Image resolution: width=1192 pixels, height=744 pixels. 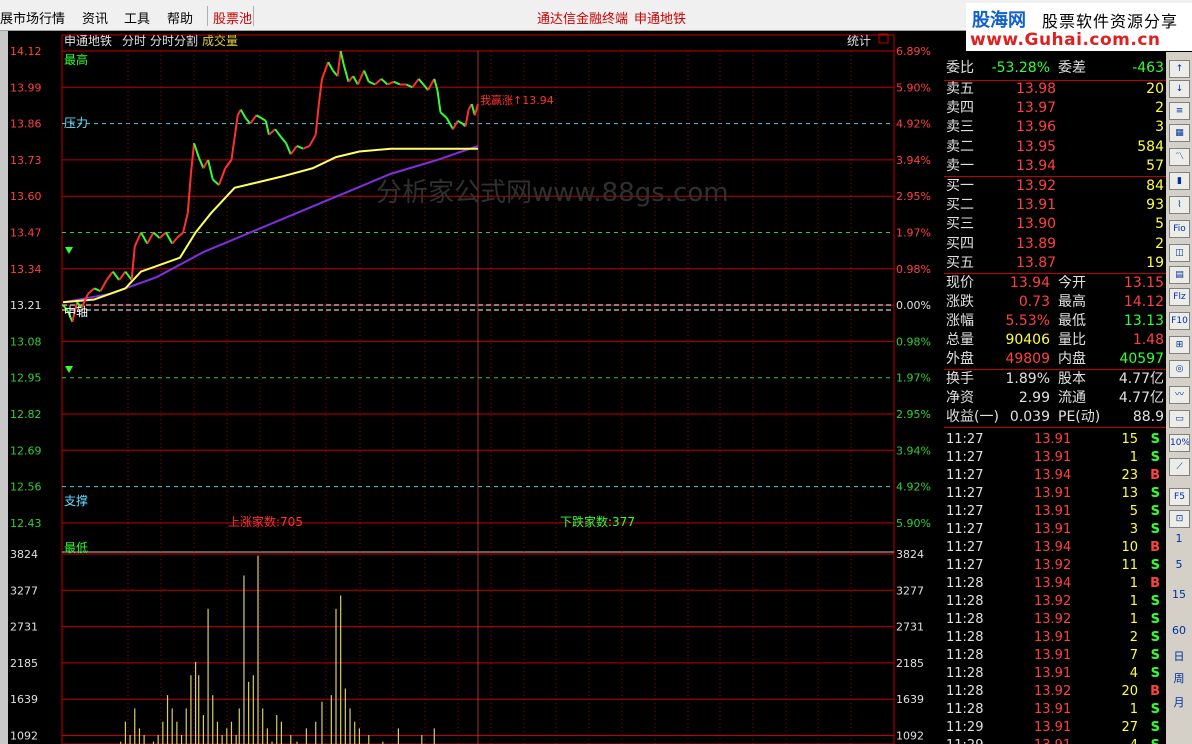 I want to click on tick-row: 11:28 13.92 1 S, so click(x=1055, y=619).